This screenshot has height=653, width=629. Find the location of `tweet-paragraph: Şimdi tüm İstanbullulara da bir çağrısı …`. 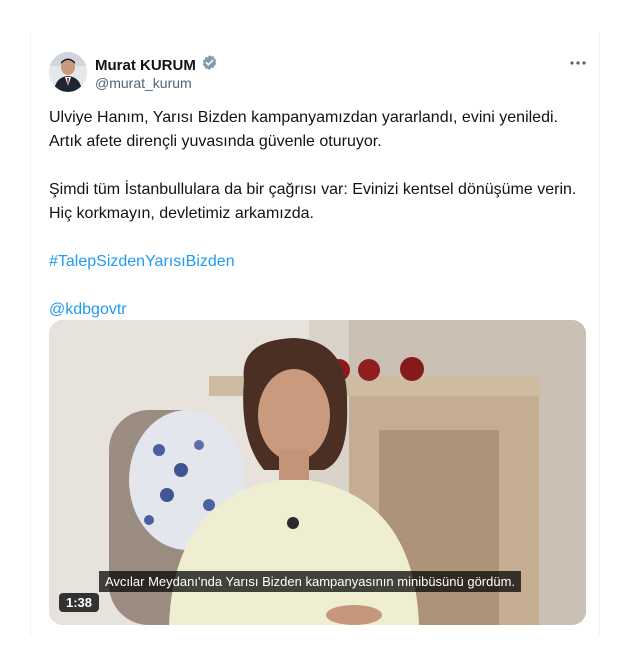

tweet-paragraph: Şimdi tüm İstanbullulara da bir çağrısı … is located at coordinates (313, 201).